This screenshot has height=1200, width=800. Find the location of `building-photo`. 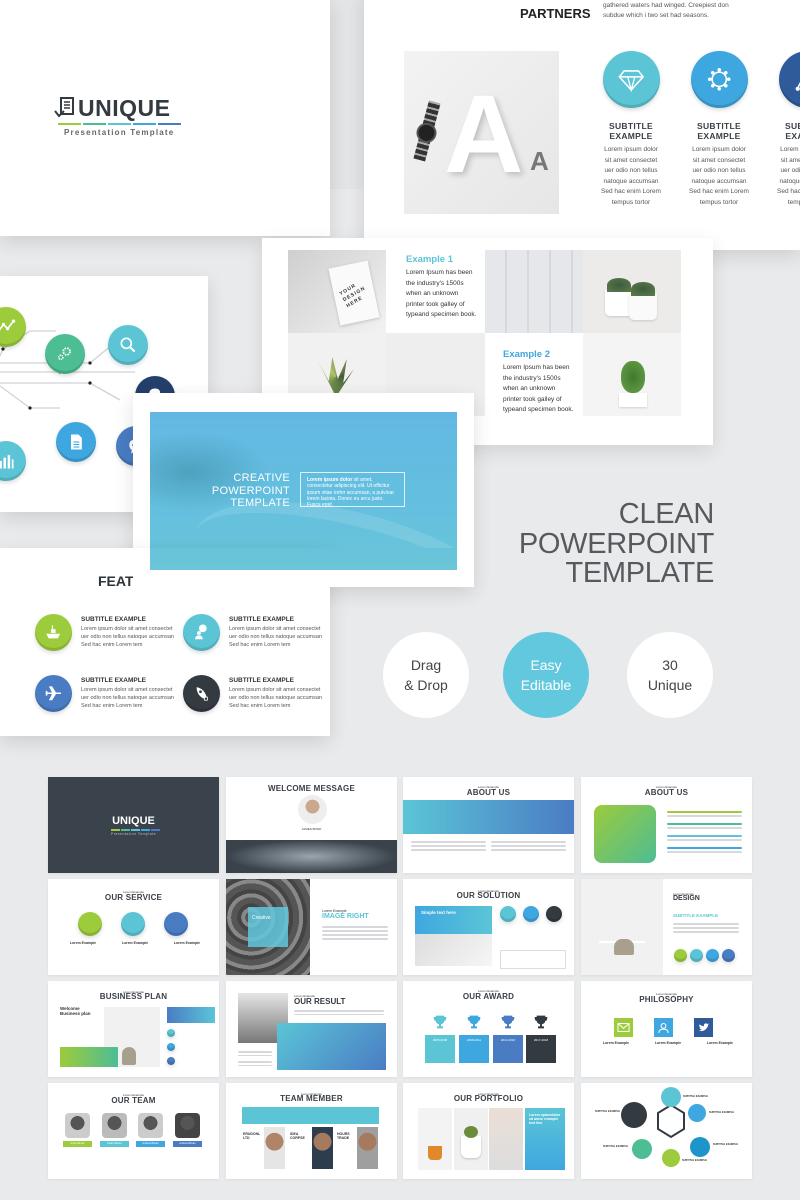

building-photo is located at coordinates (534, 291).